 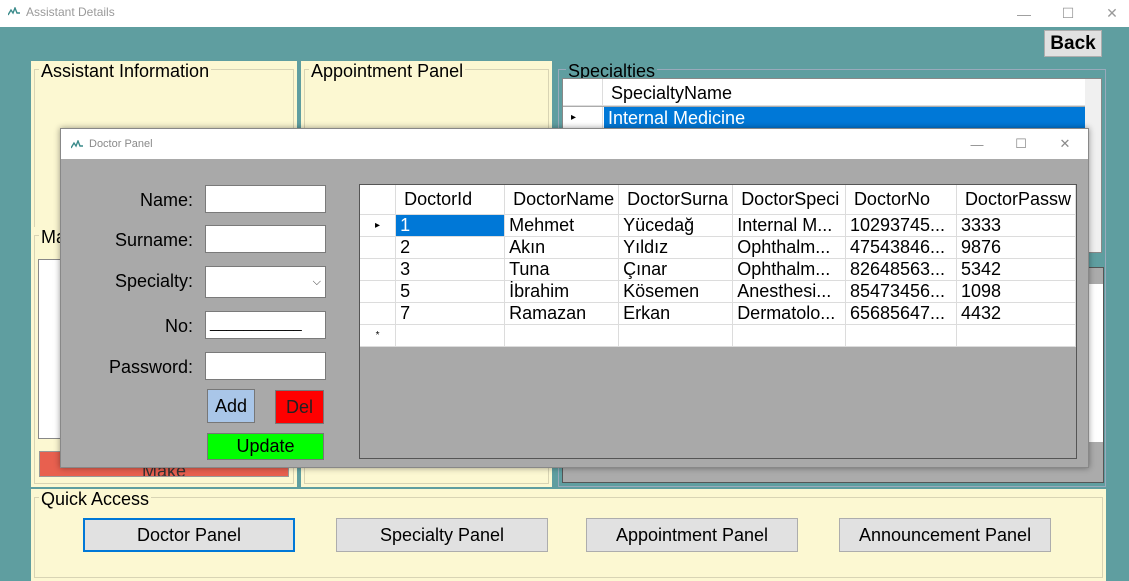 What do you see at coordinates (265, 239) in the screenshot?
I see `surname-field` at bounding box center [265, 239].